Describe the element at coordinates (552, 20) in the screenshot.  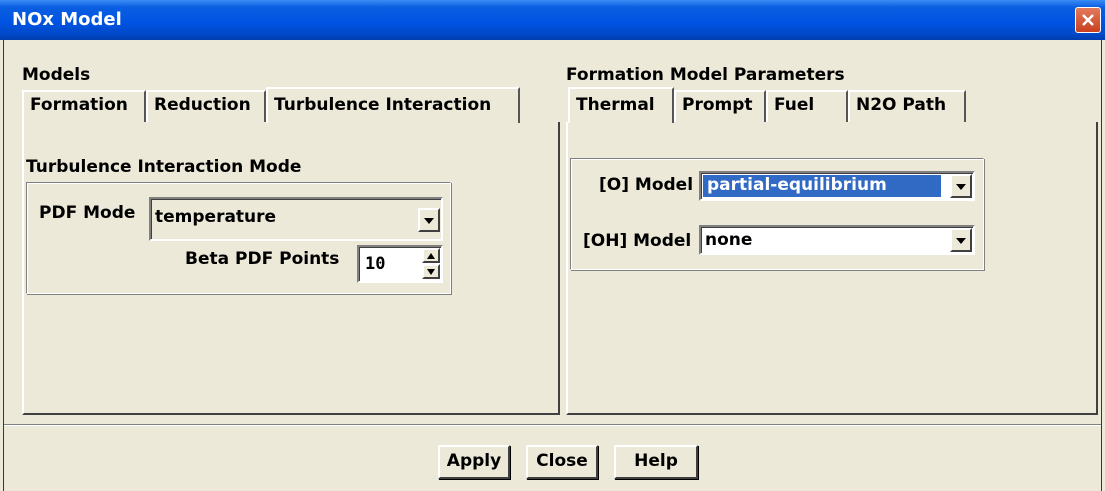
I see `title-bar: NOx Model` at that location.